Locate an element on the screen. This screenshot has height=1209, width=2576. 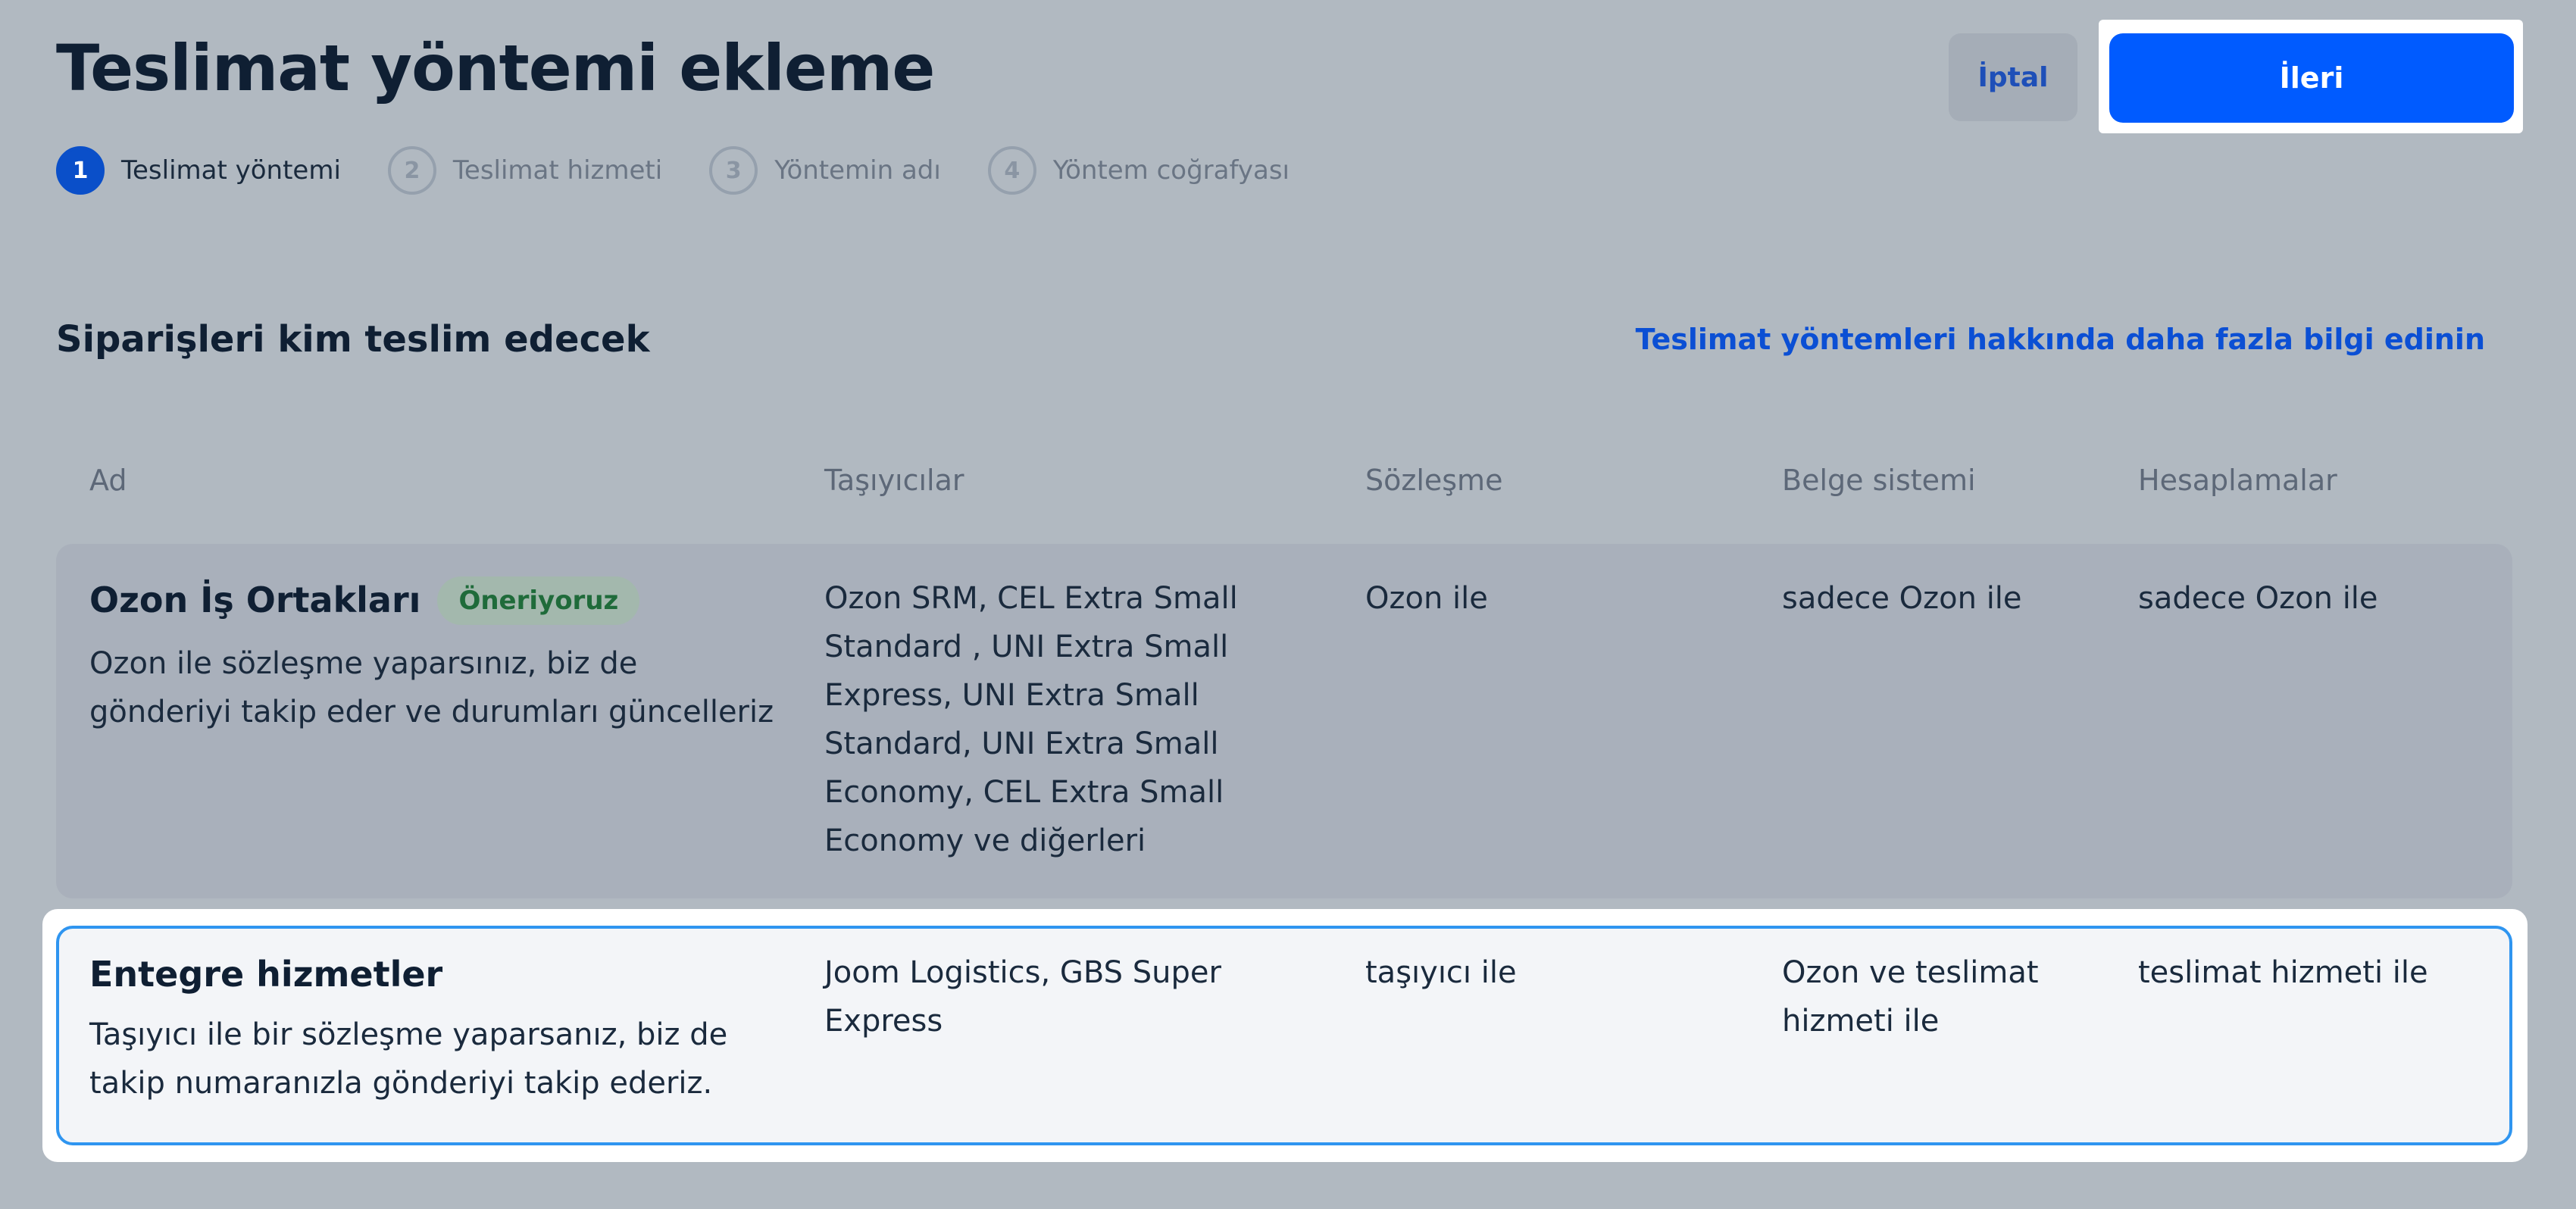
row-settlements: teslimat hizmeti ile is located at coordinates (2283, 973).